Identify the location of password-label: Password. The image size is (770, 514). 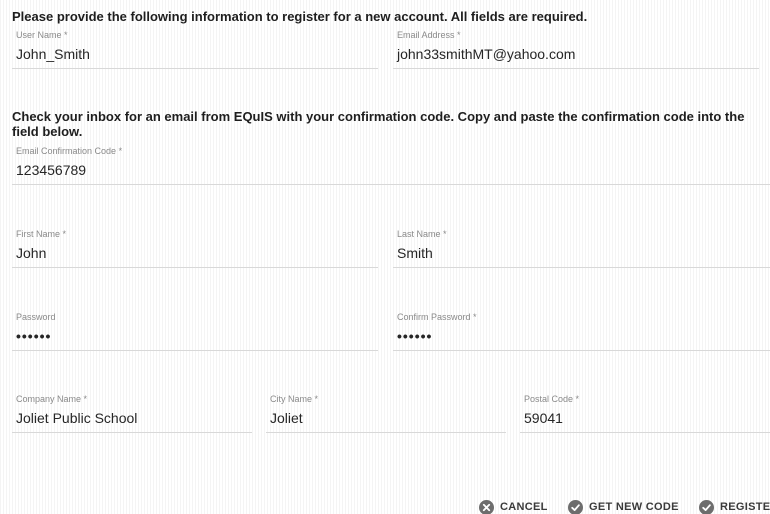
(36, 317).